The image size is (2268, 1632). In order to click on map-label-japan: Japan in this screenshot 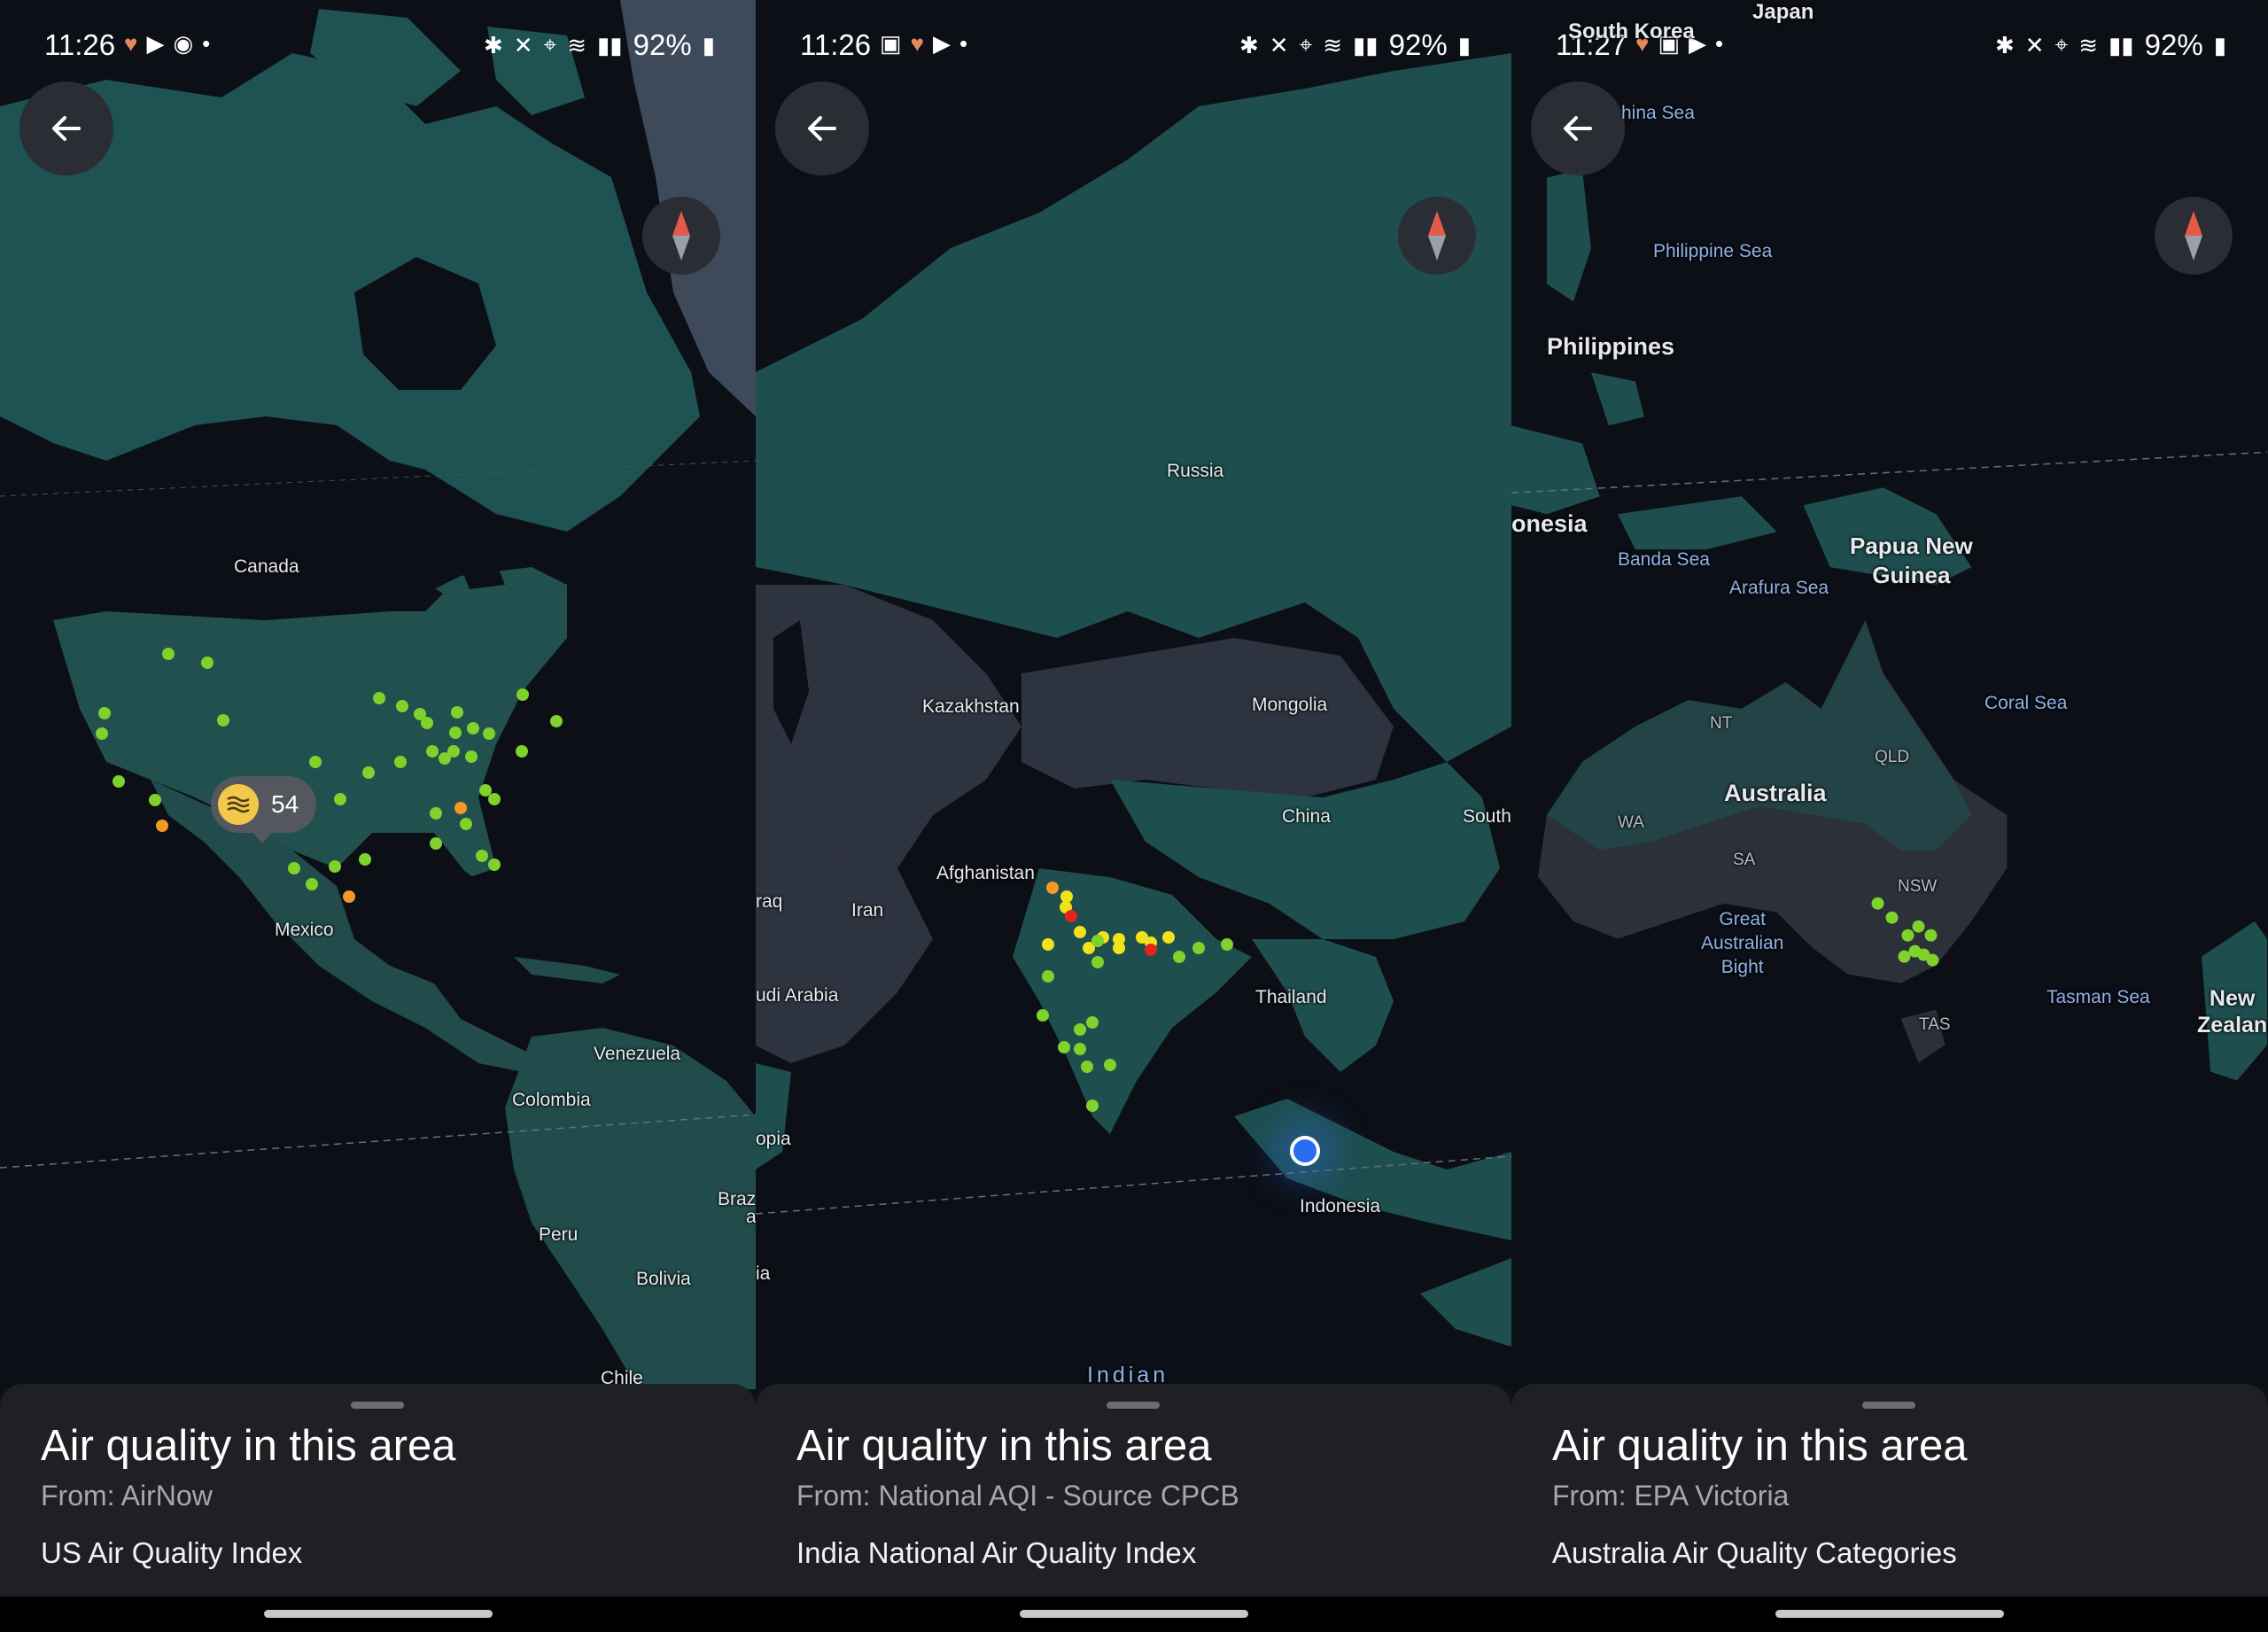, I will do `click(1783, 12)`.